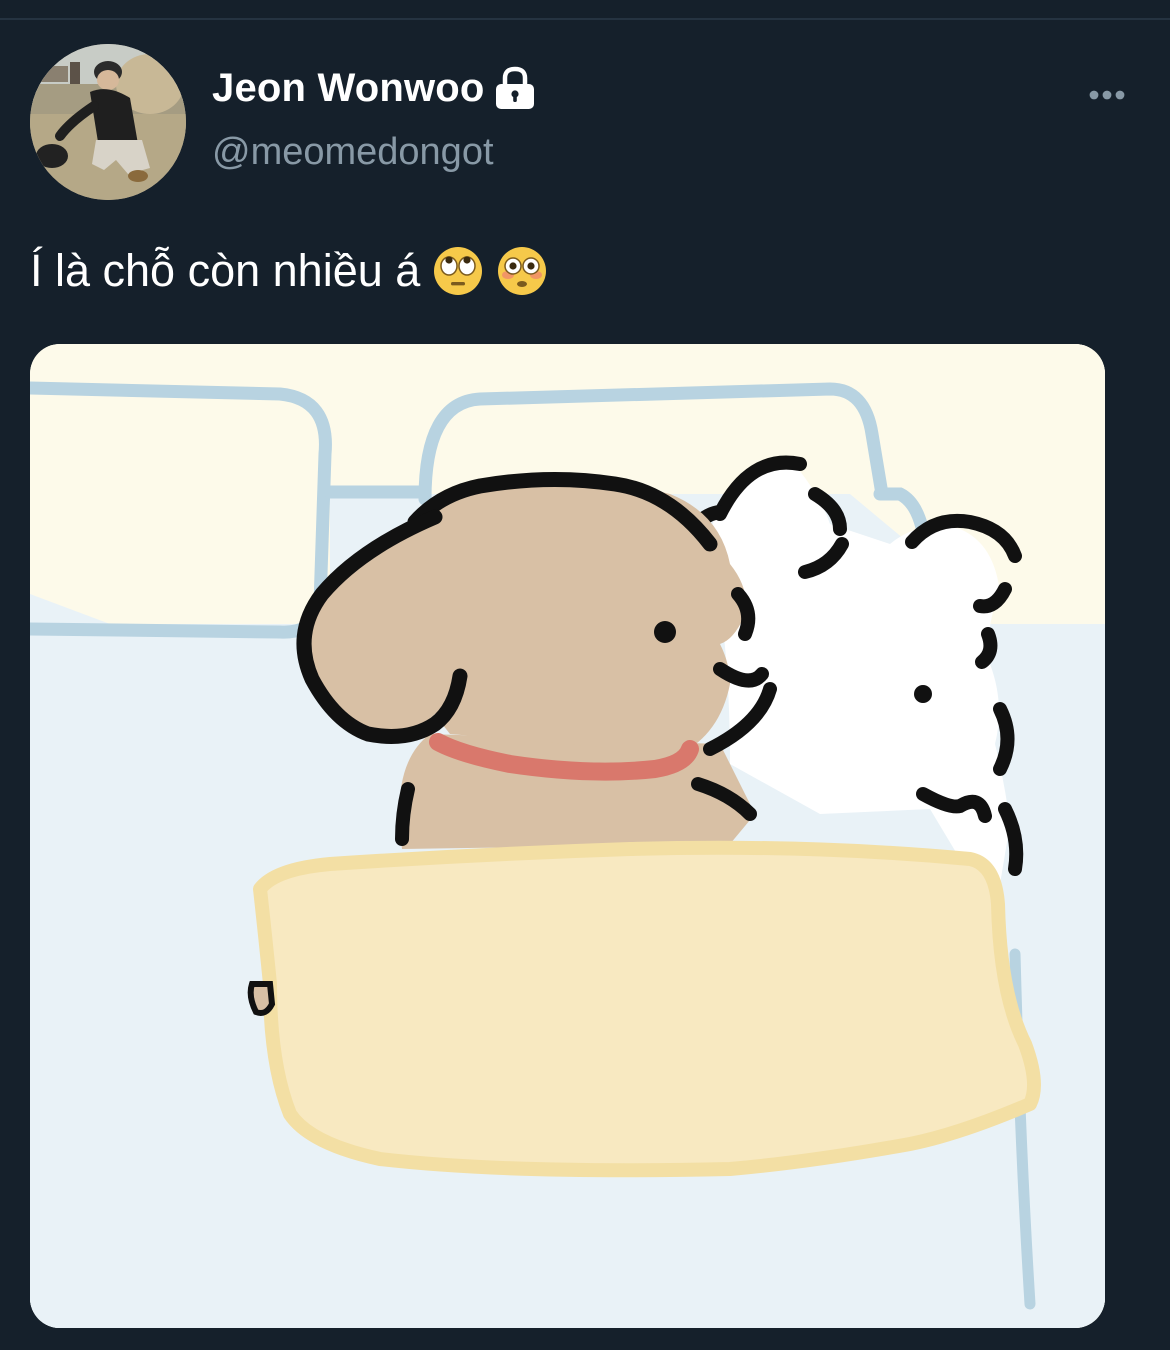 This screenshot has width=1170, height=1350. I want to click on display-name: Jeon Wonwoo, so click(348, 88).